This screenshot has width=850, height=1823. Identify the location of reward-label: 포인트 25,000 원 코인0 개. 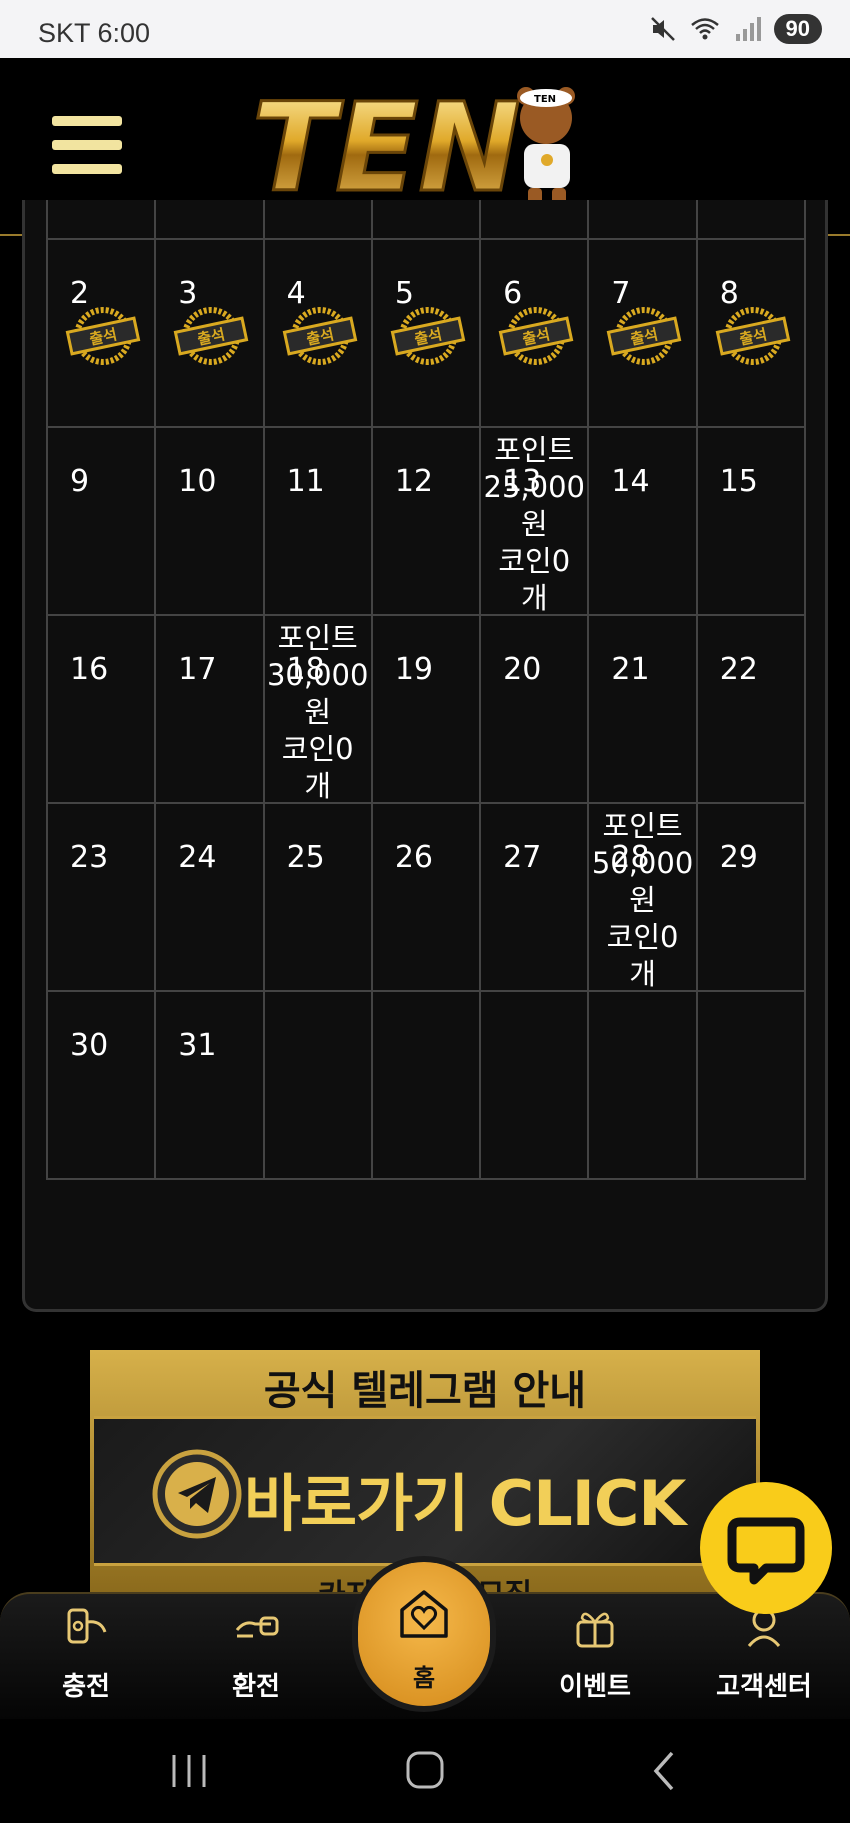
(534, 524).